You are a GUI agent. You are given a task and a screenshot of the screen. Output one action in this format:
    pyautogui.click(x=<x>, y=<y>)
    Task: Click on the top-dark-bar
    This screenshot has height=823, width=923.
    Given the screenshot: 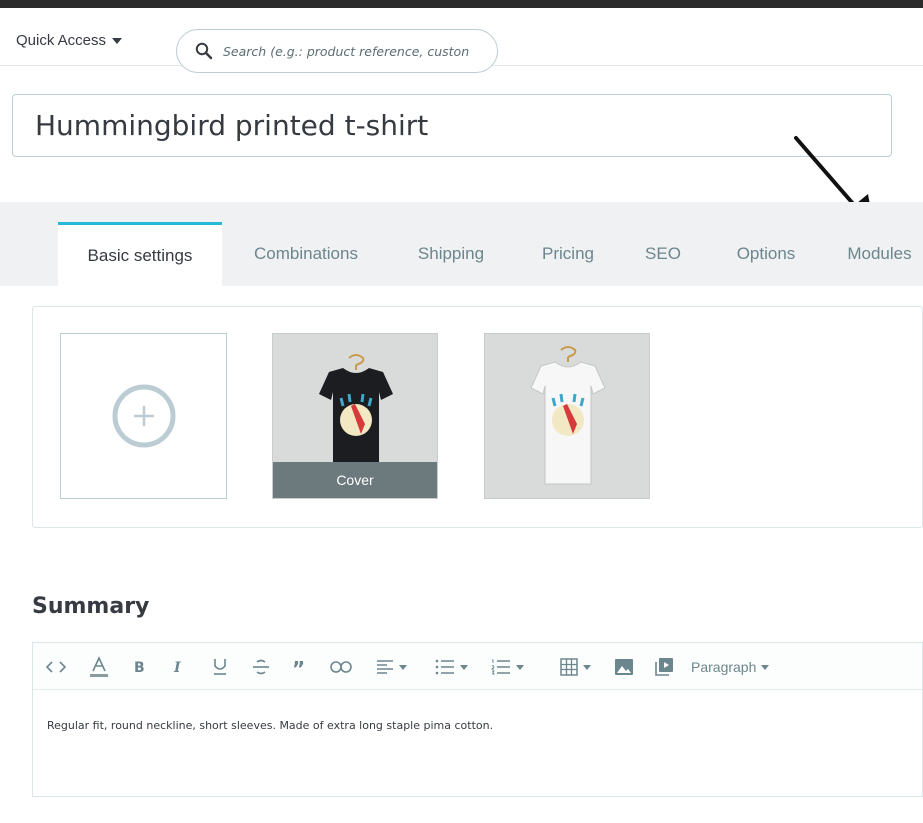 What is the action you would take?
    pyautogui.click(x=461, y=4)
    